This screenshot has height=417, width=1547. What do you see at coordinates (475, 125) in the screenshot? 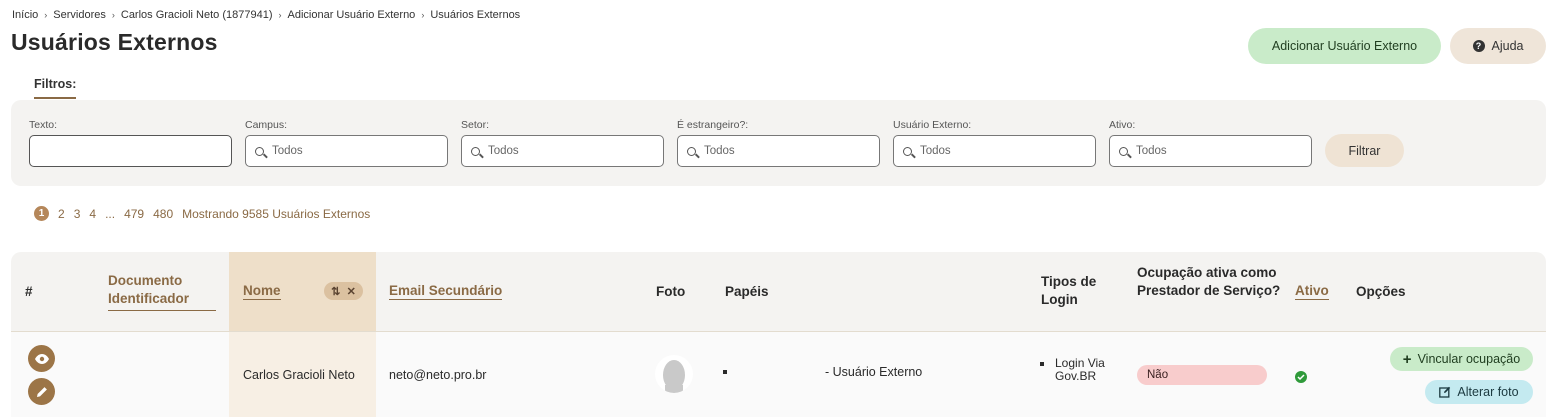
I see `filter-setor-label: Setor:` at bounding box center [475, 125].